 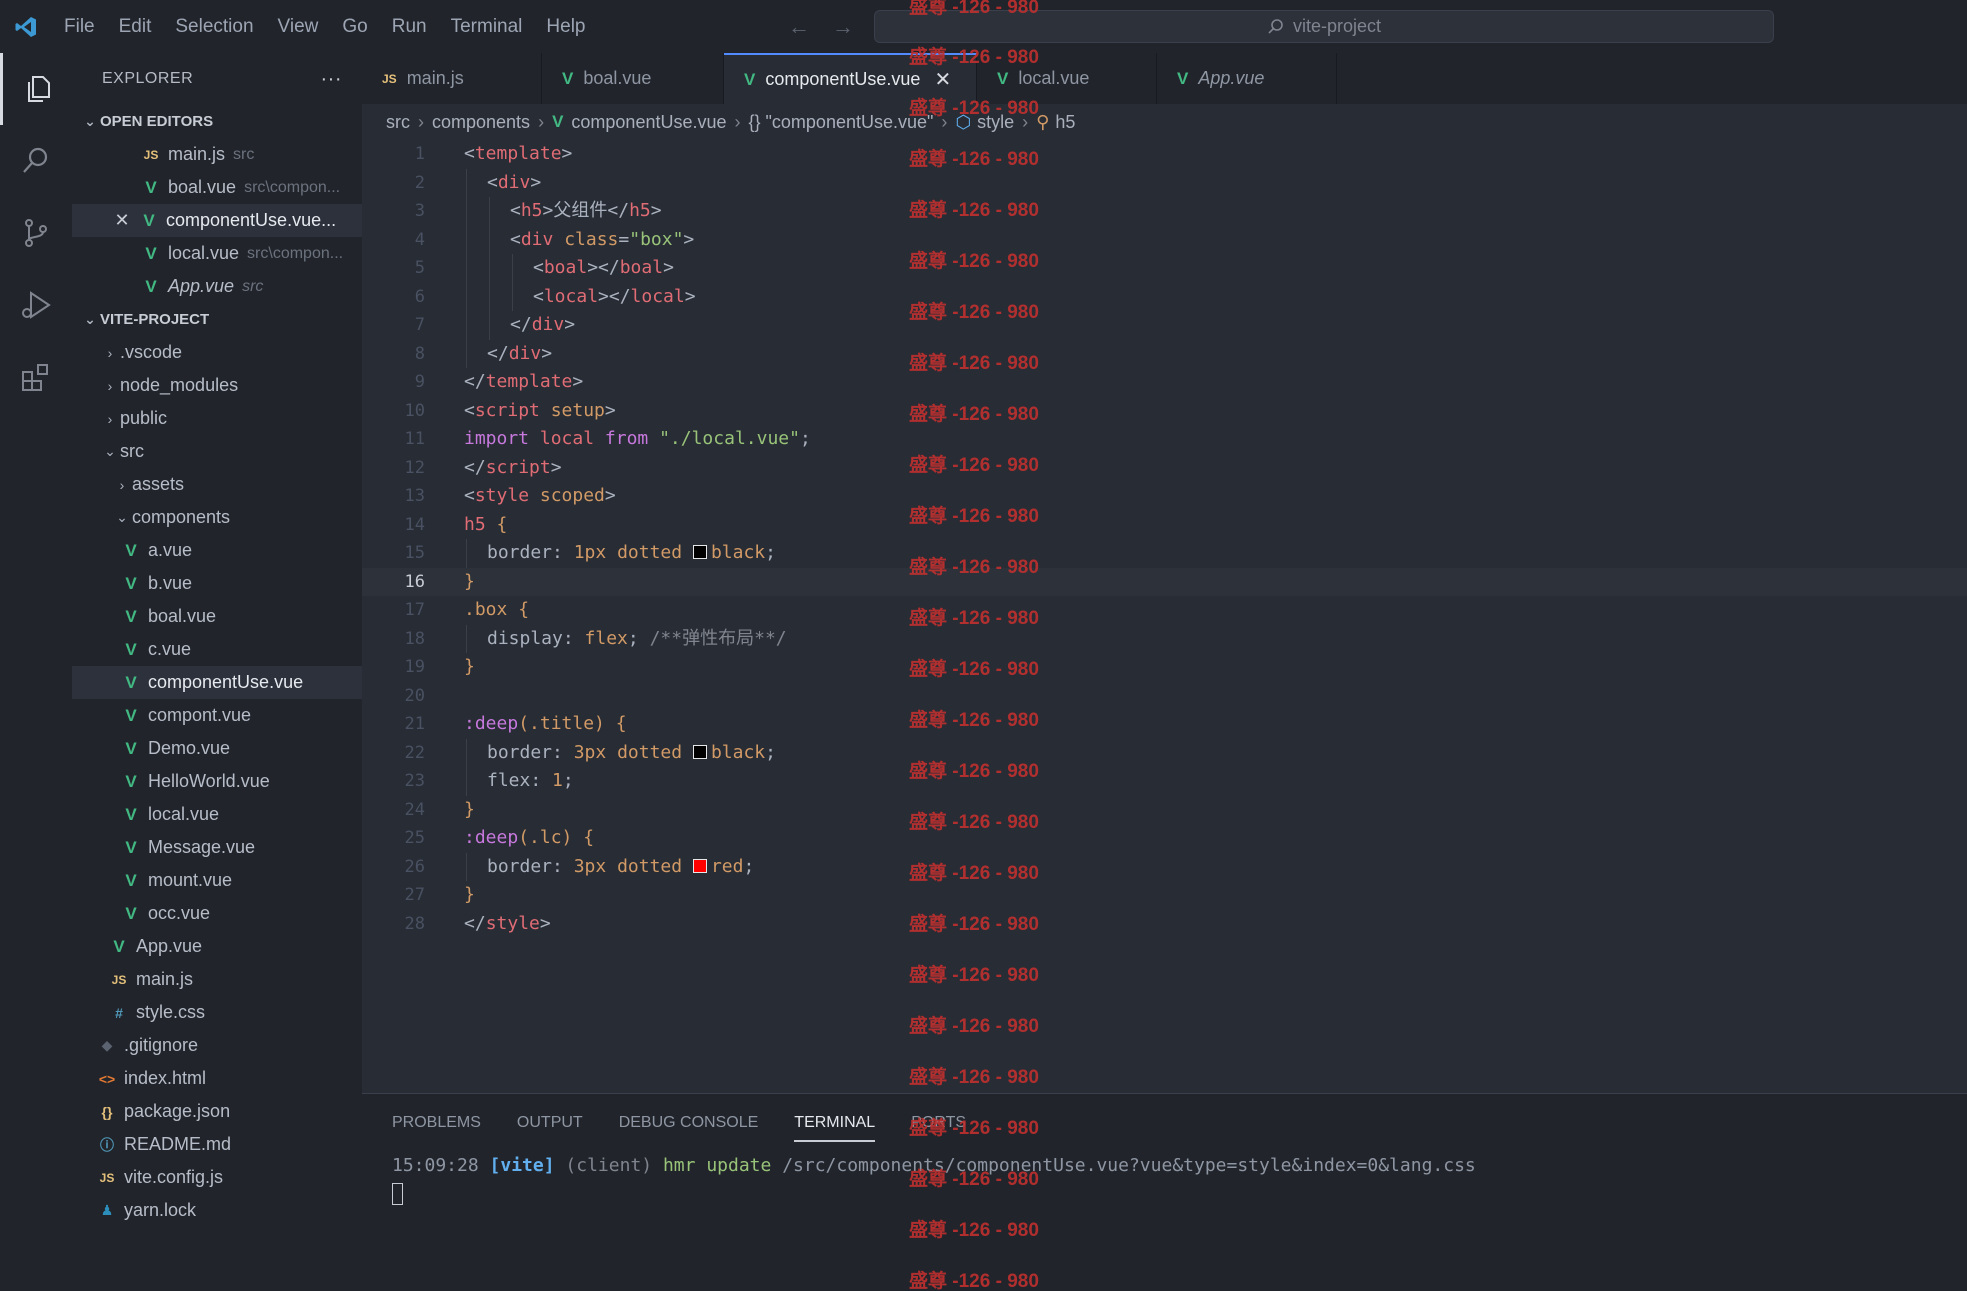 What do you see at coordinates (1067, 78) in the screenshot?
I see `tab-local-vue: V local.vue` at bounding box center [1067, 78].